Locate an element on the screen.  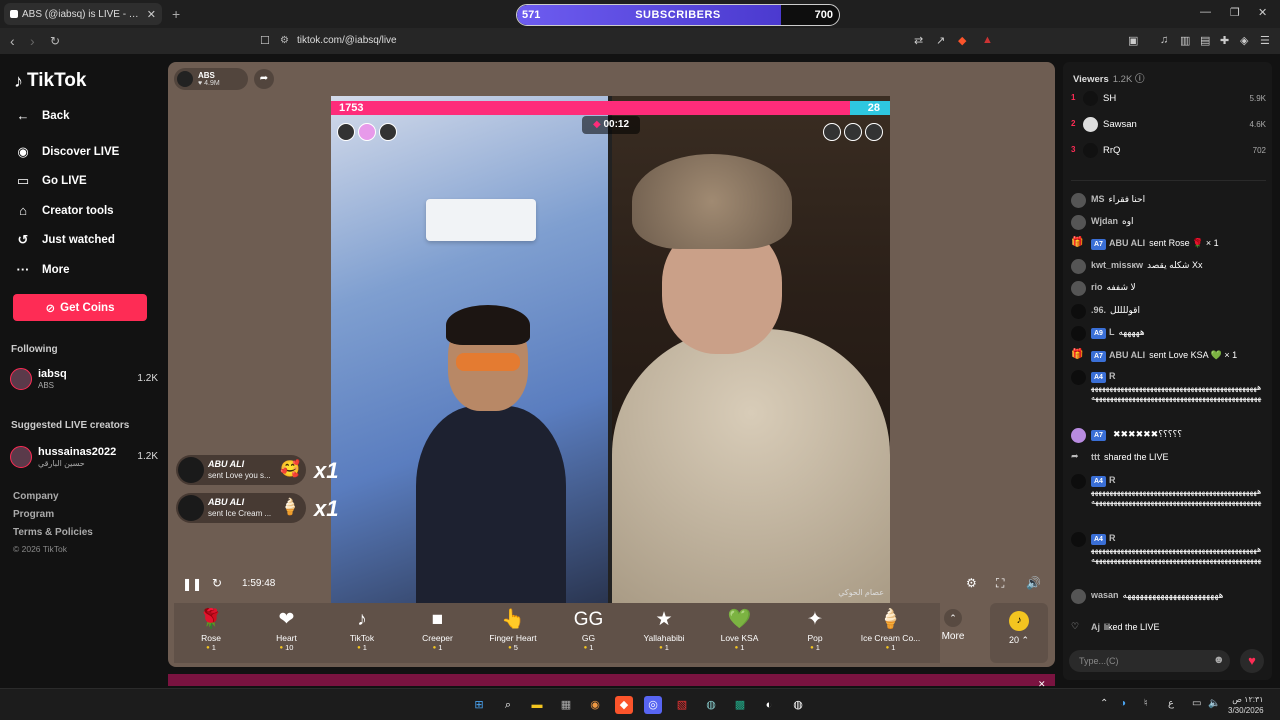
message-text: هههههه is located at coordinates (1131, 332).